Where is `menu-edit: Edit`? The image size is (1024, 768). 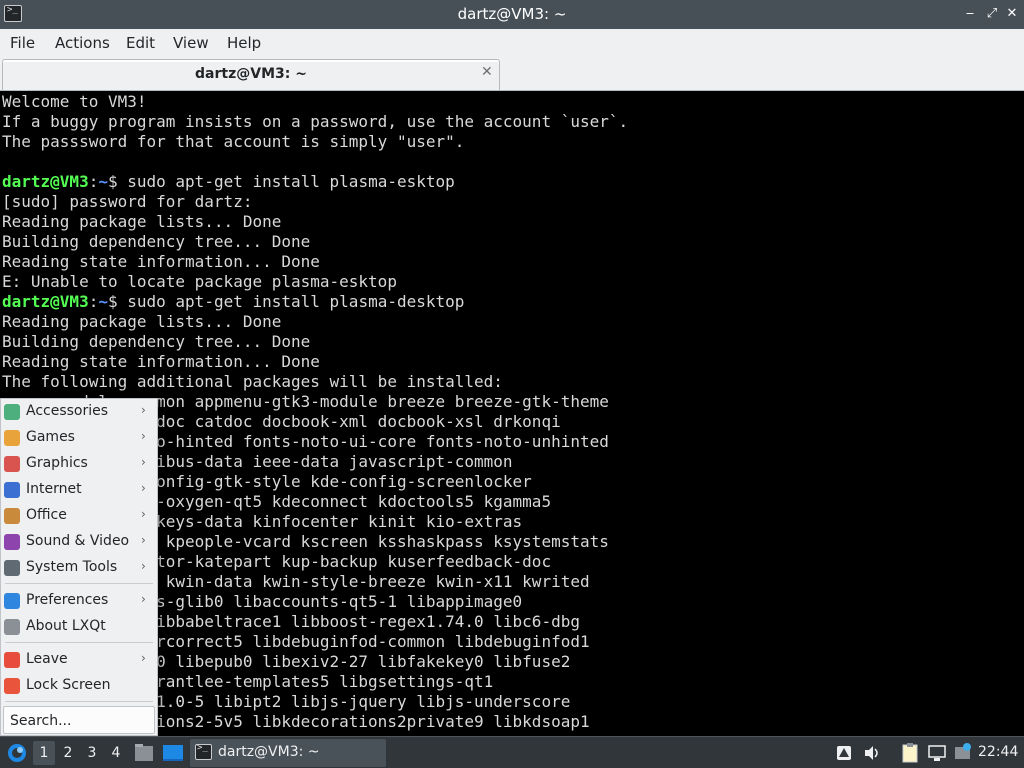 menu-edit: Edit is located at coordinates (140, 43).